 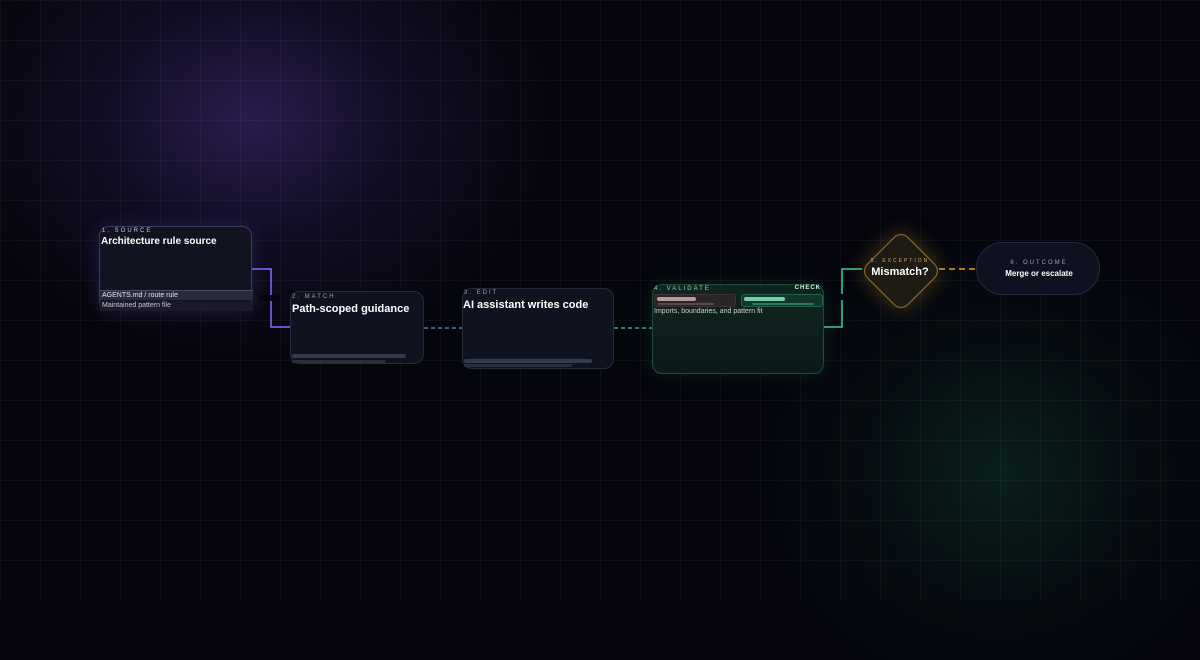 I want to click on node-match-step: 2. MATCH, so click(x=314, y=297).